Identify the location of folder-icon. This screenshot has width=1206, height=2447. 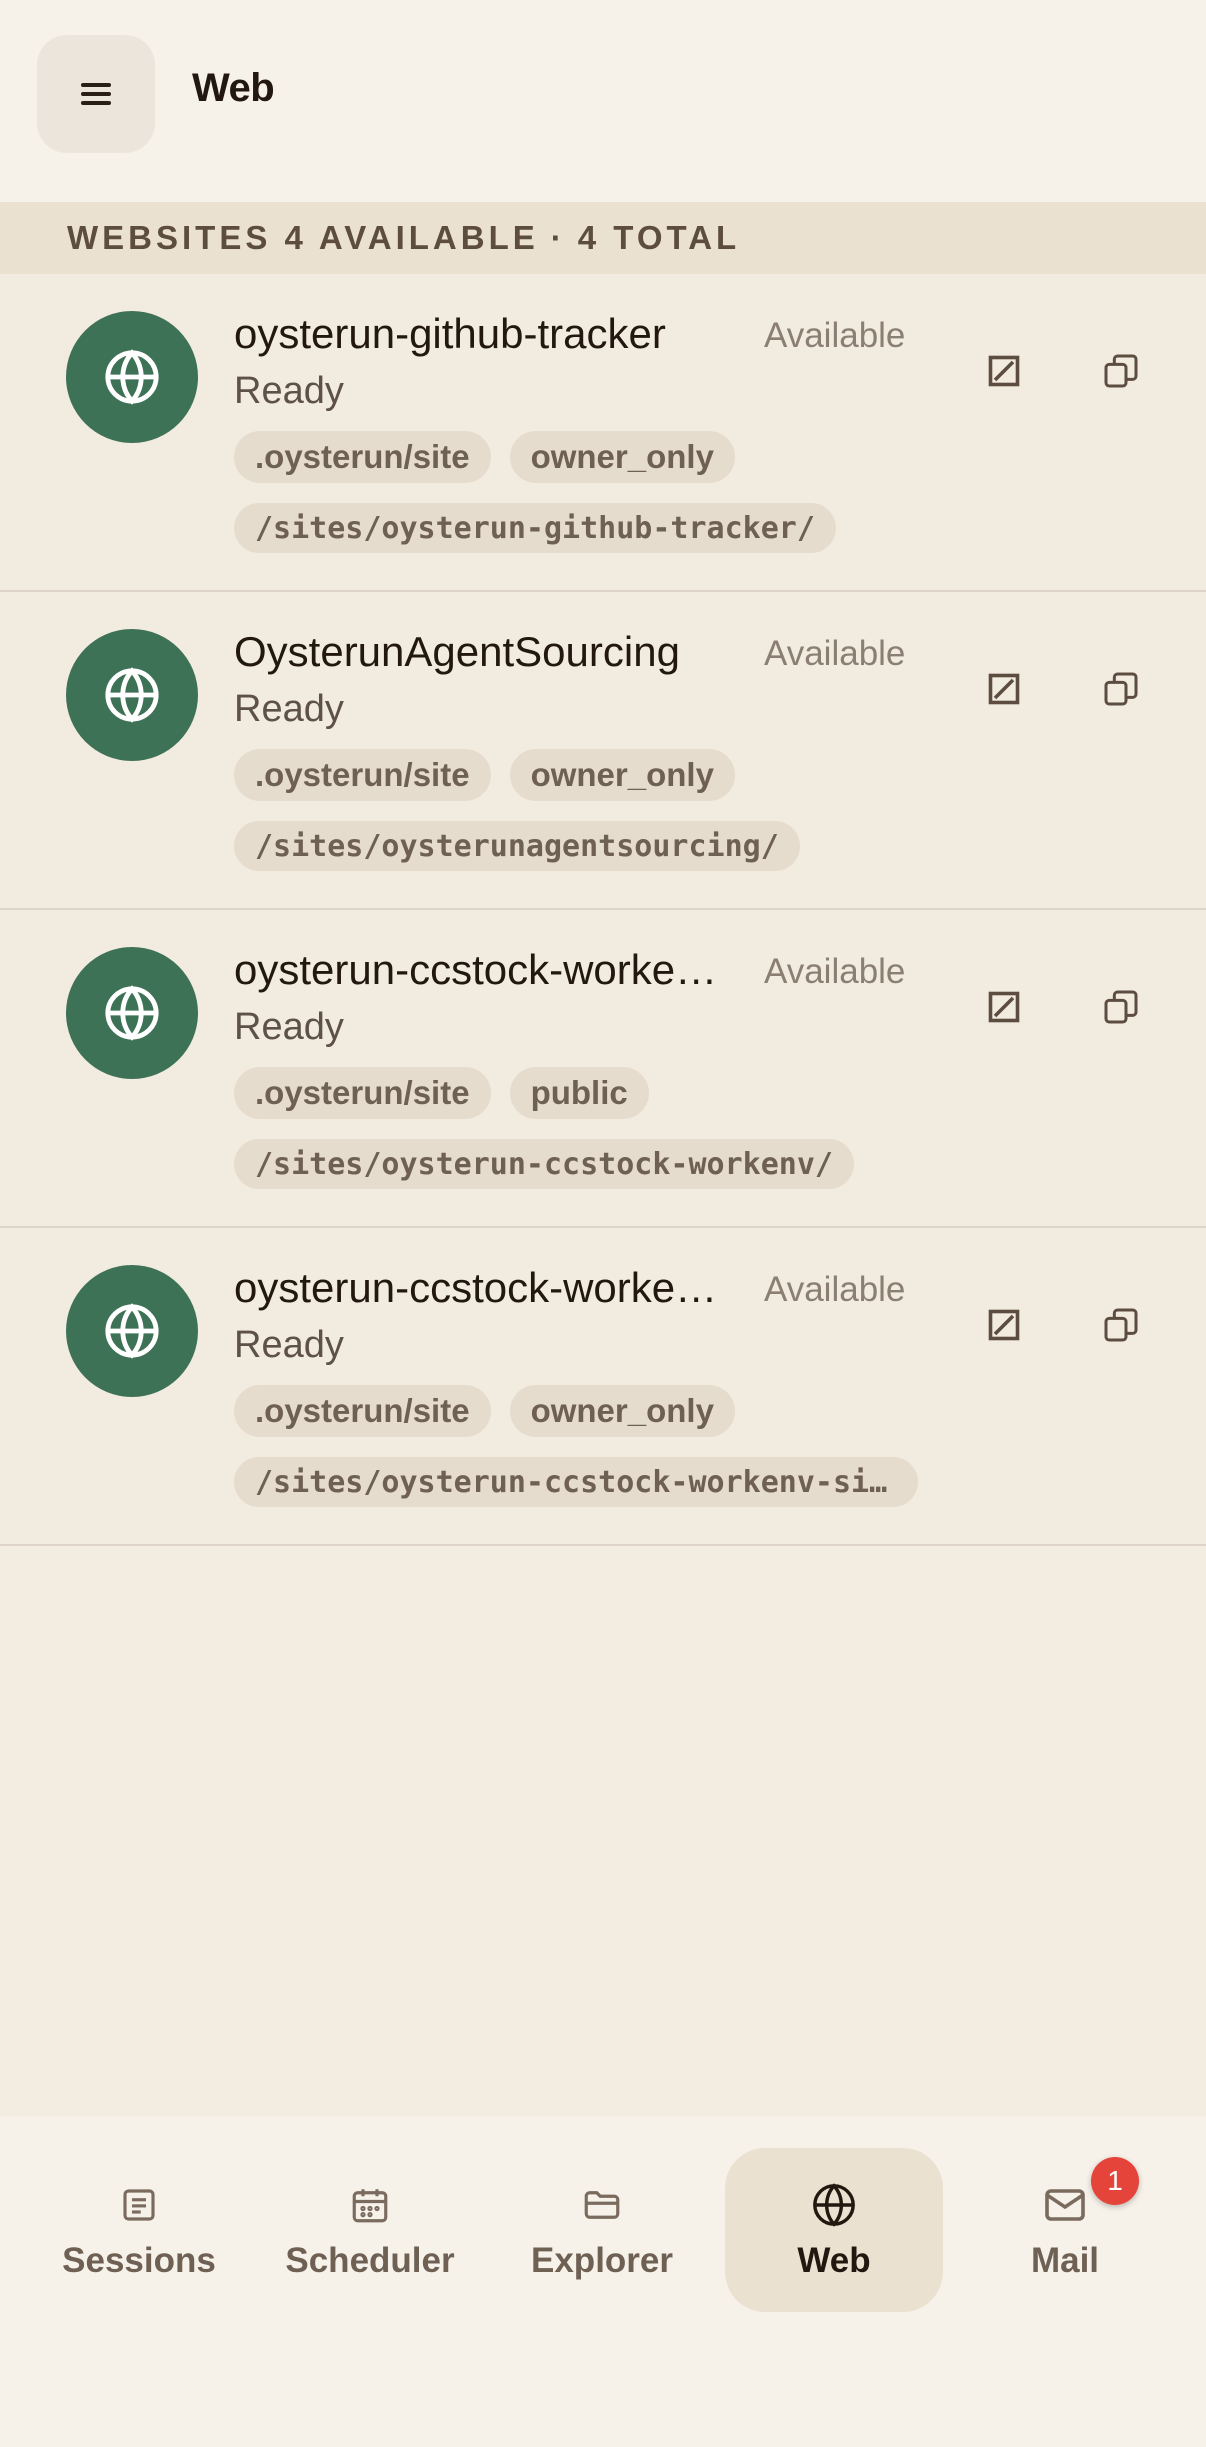
(602, 2205).